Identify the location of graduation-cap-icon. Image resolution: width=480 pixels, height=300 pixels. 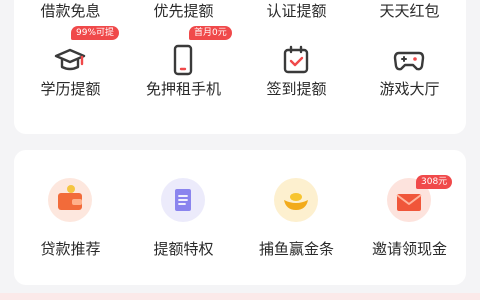
(70, 60).